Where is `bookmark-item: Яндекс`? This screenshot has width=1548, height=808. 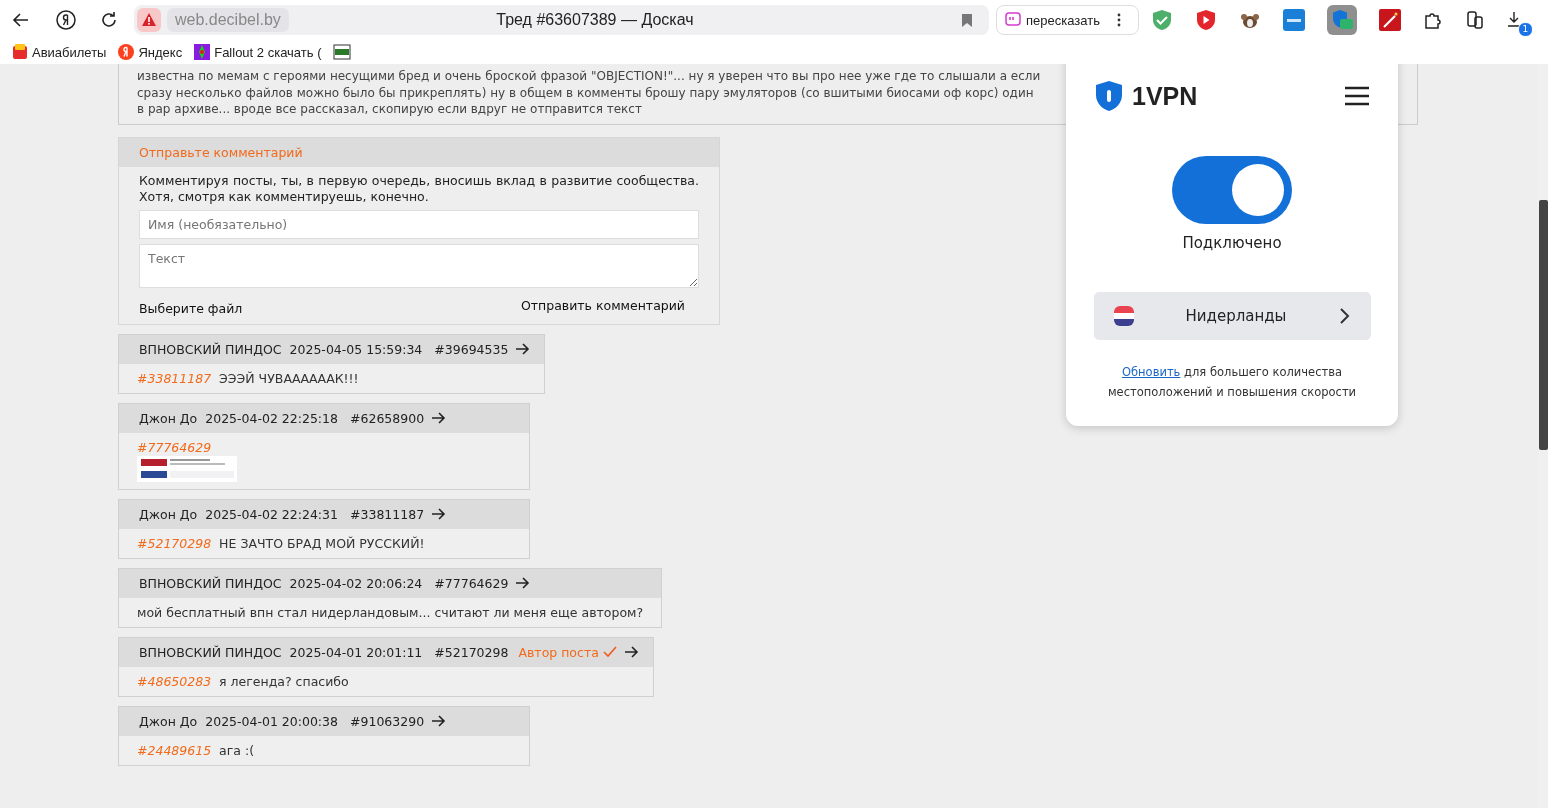 bookmark-item: Яндекс is located at coordinates (150, 52).